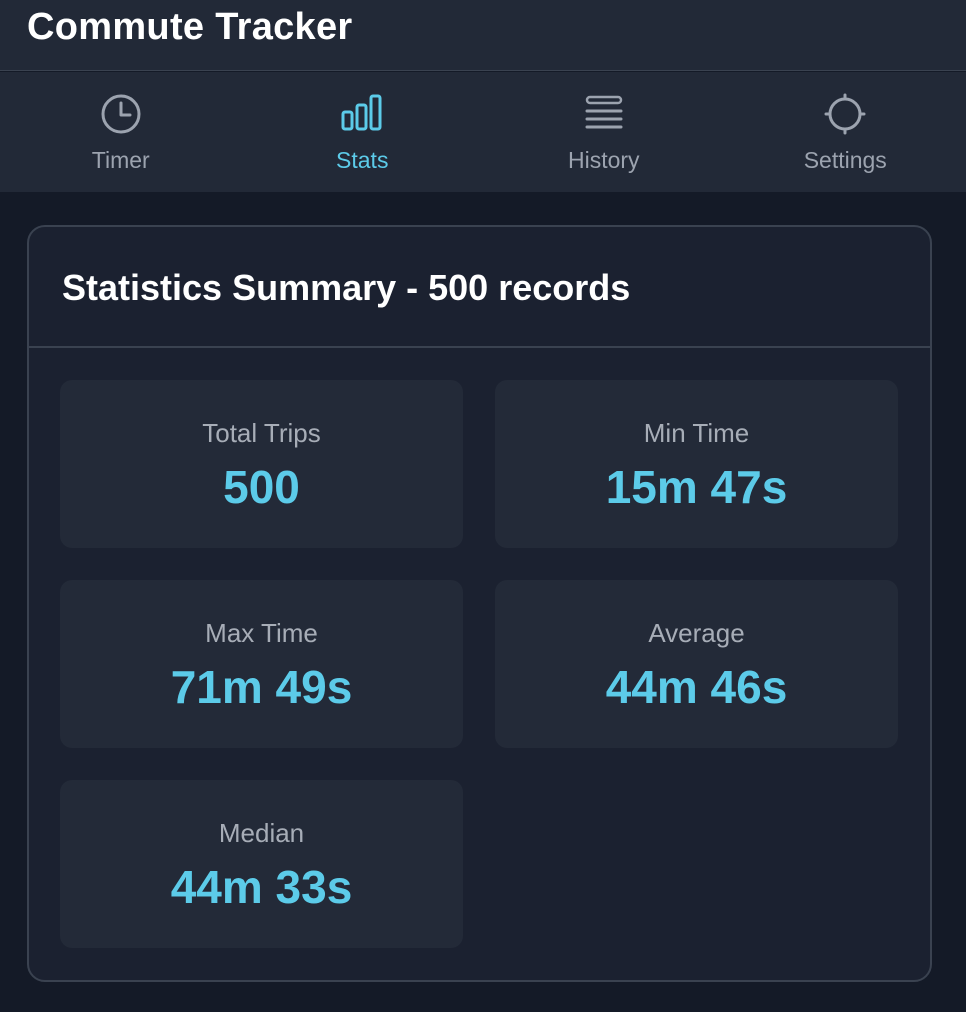  Describe the element at coordinates (120, 160) in the screenshot. I see `tab-timer-label: Timer` at that location.